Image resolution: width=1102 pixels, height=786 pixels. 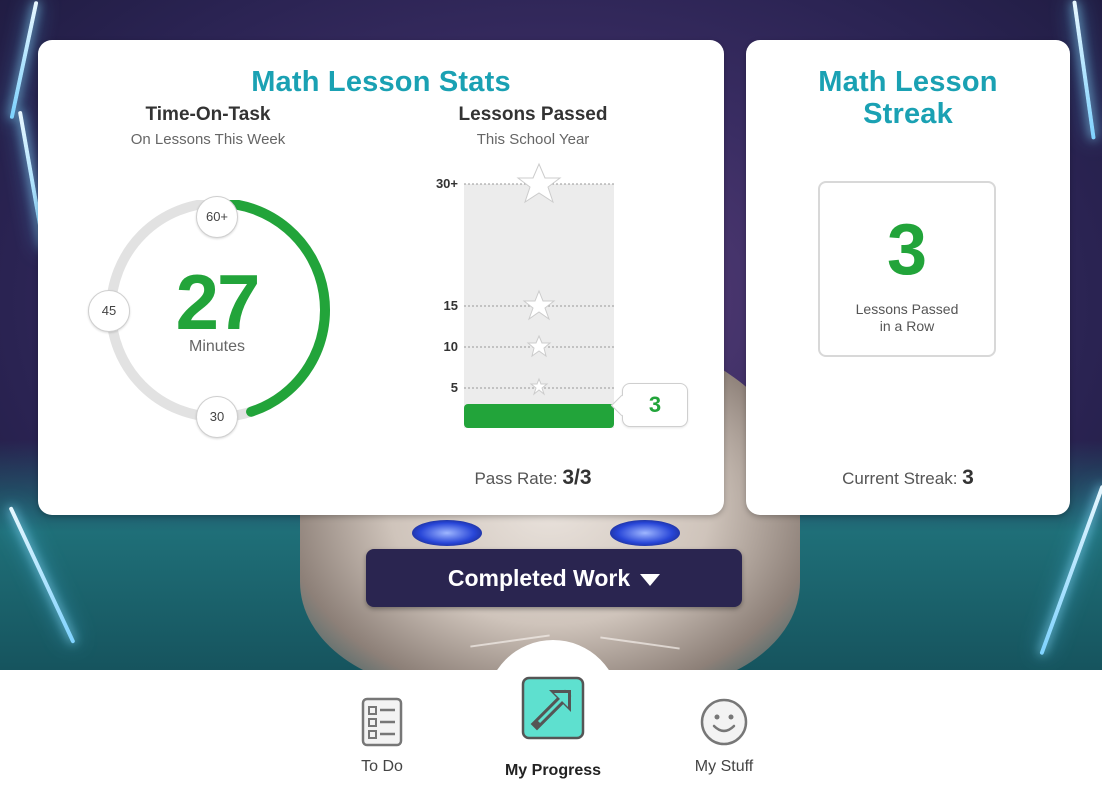 I want to click on chevron-down-icon, so click(x=650, y=579).